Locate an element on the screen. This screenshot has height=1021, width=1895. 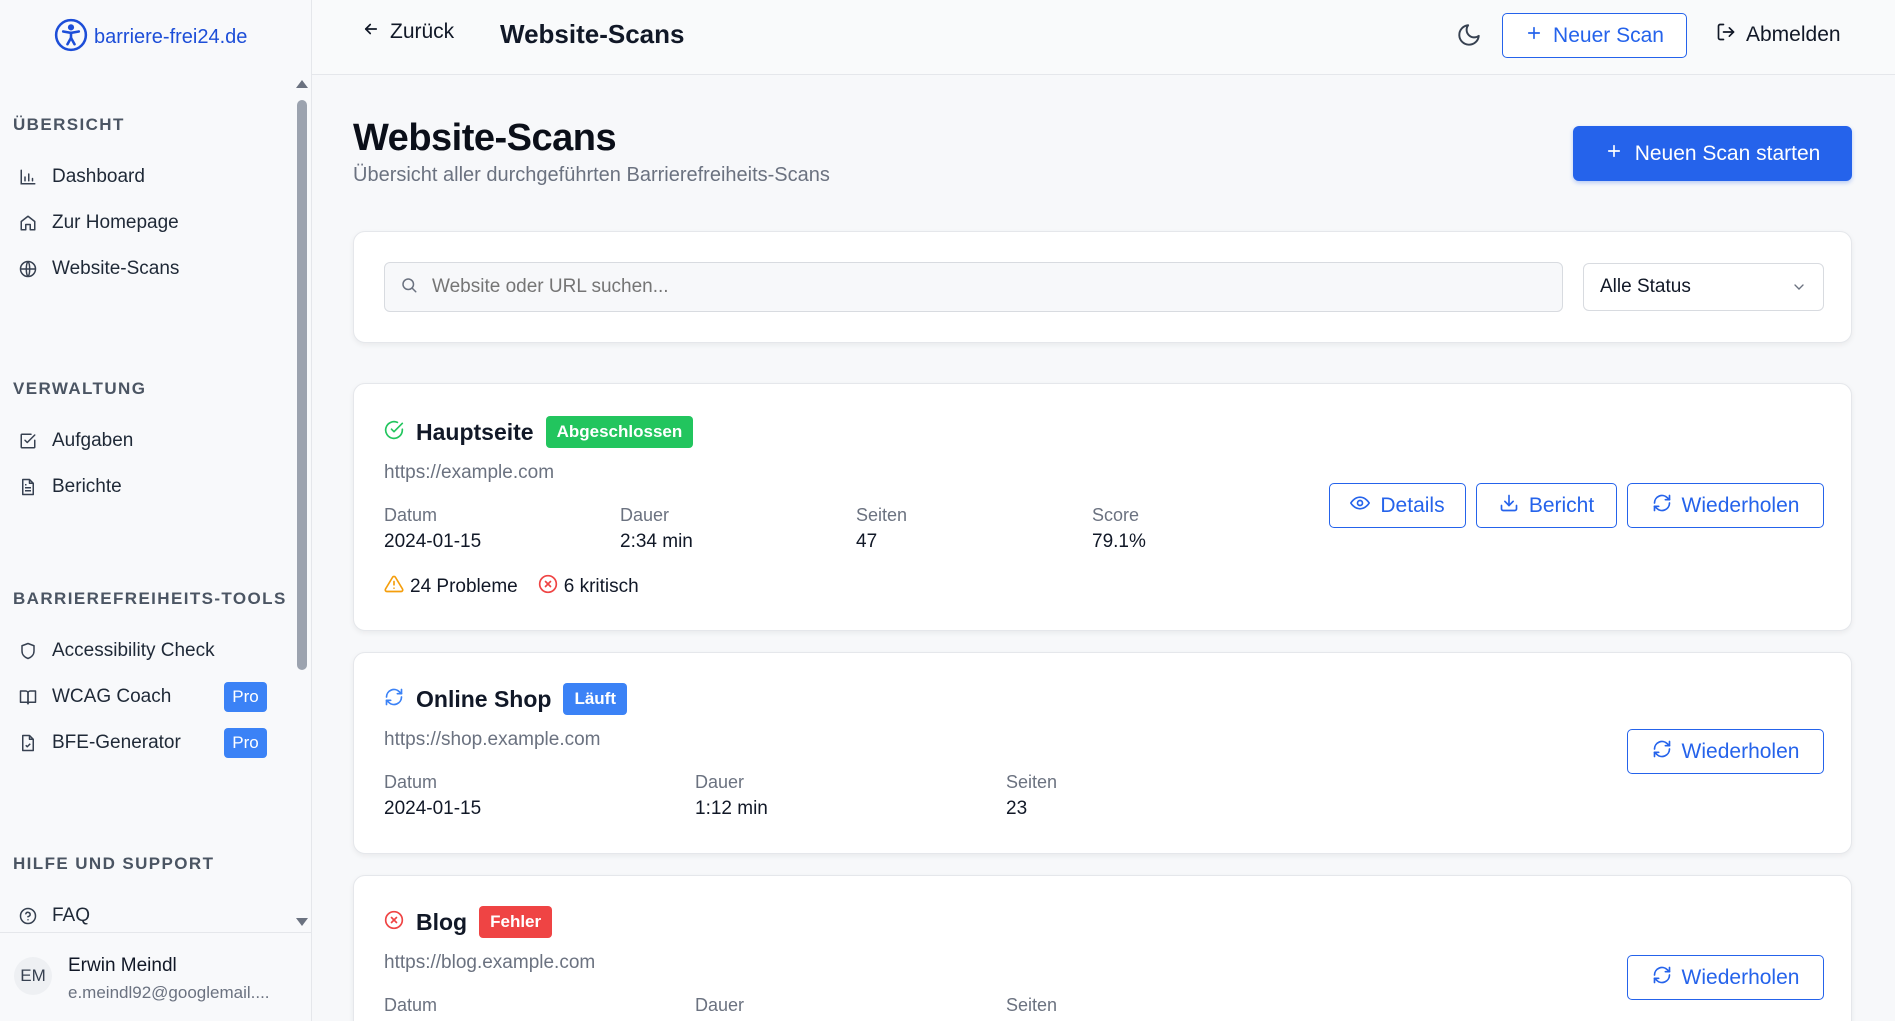
sidebar-item-label: Berichte is located at coordinates (87, 486).